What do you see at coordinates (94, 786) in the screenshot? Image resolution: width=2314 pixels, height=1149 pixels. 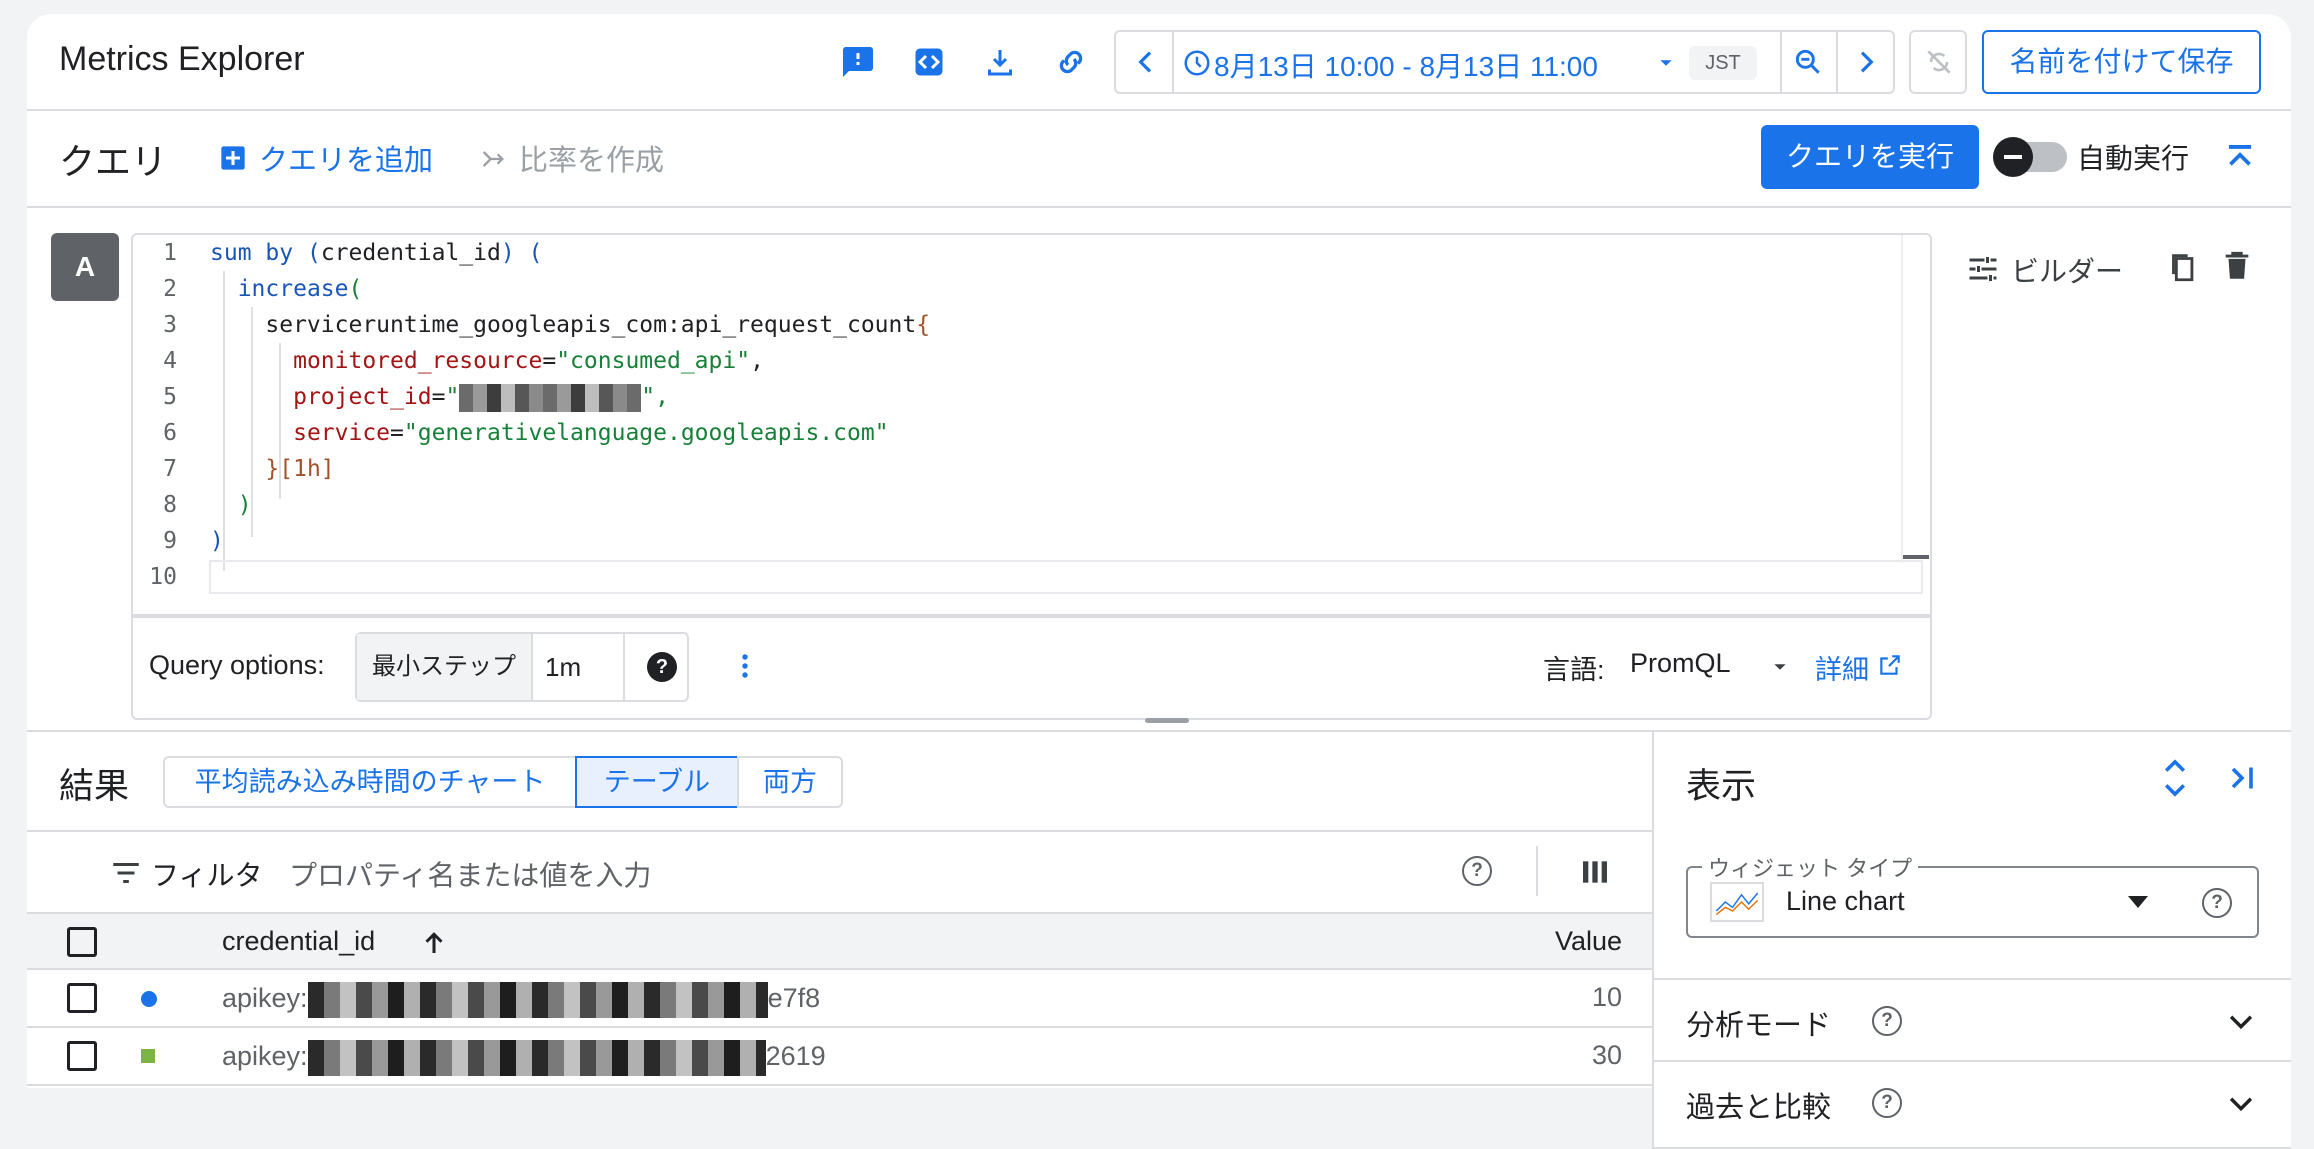 I see `results-title: 結果` at bounding box center [94, 786].